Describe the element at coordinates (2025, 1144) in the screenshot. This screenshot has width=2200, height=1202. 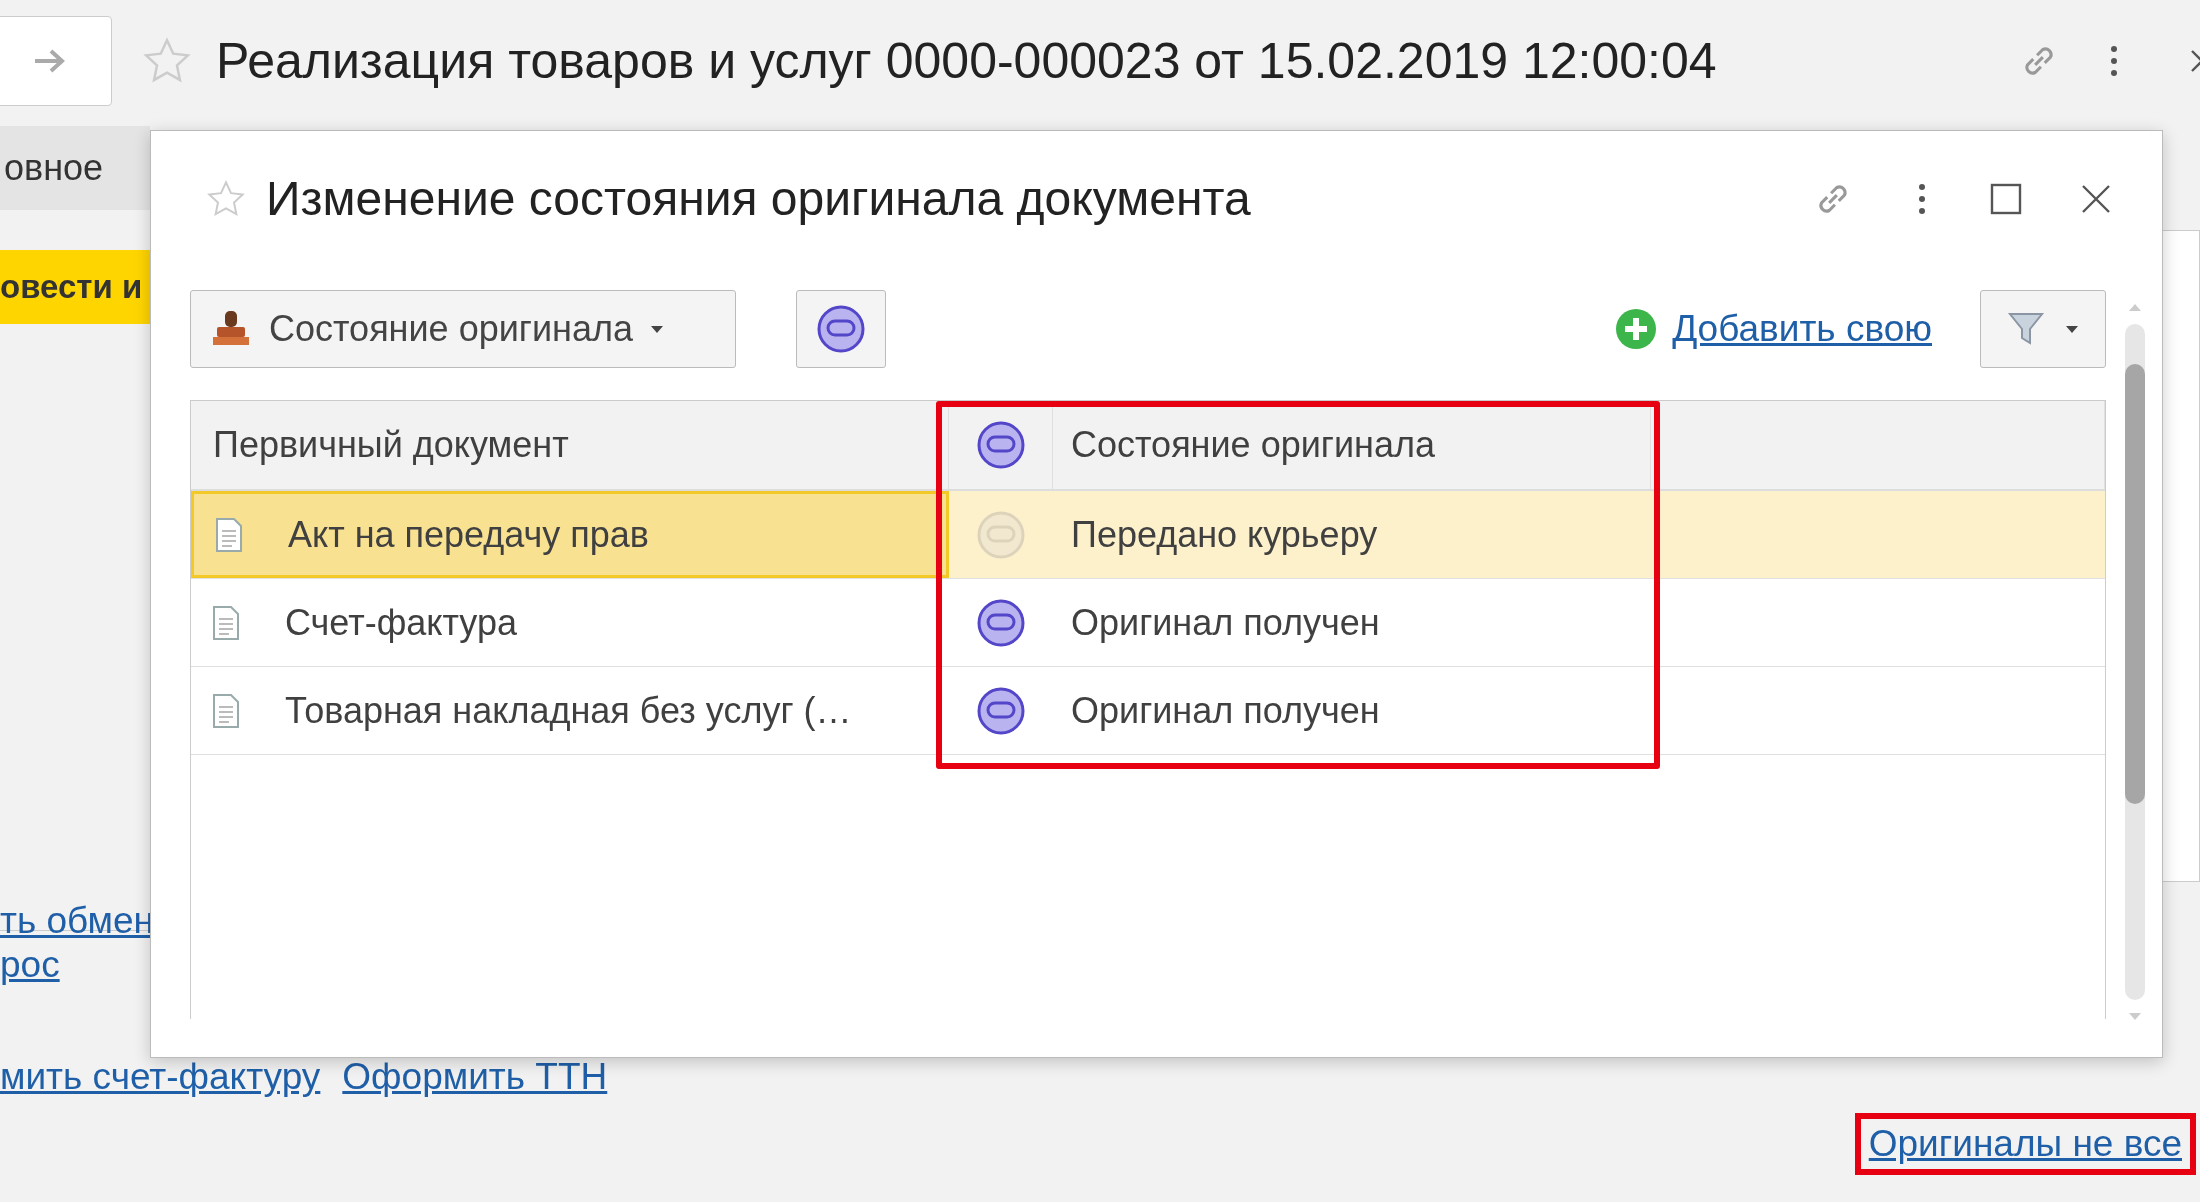
I see `originals-link: Оригиналы не все` at that location.